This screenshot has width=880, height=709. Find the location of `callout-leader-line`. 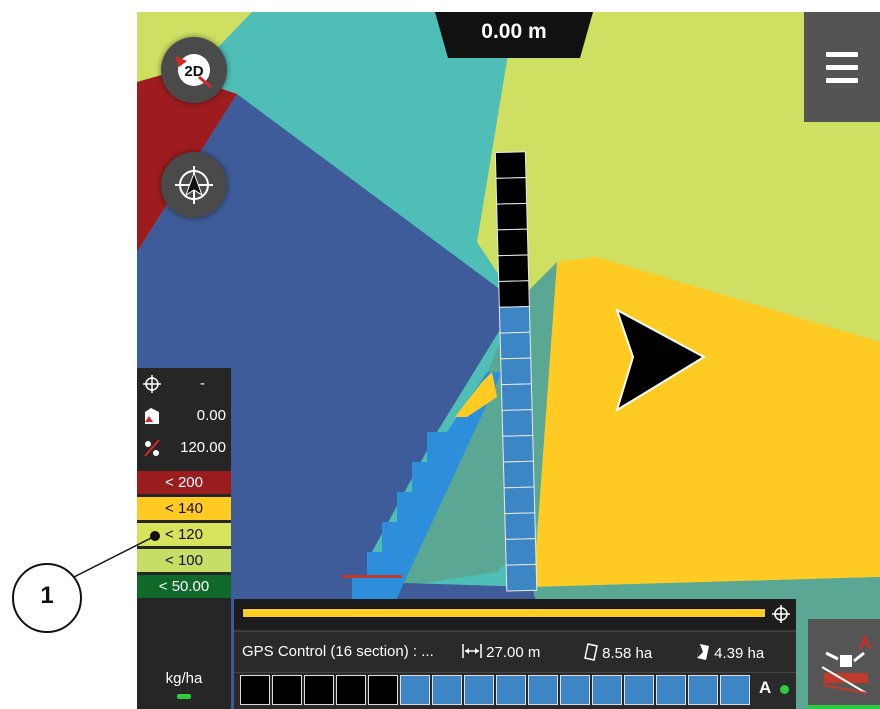

callout-leader-line is located at coordinates (115, 555).